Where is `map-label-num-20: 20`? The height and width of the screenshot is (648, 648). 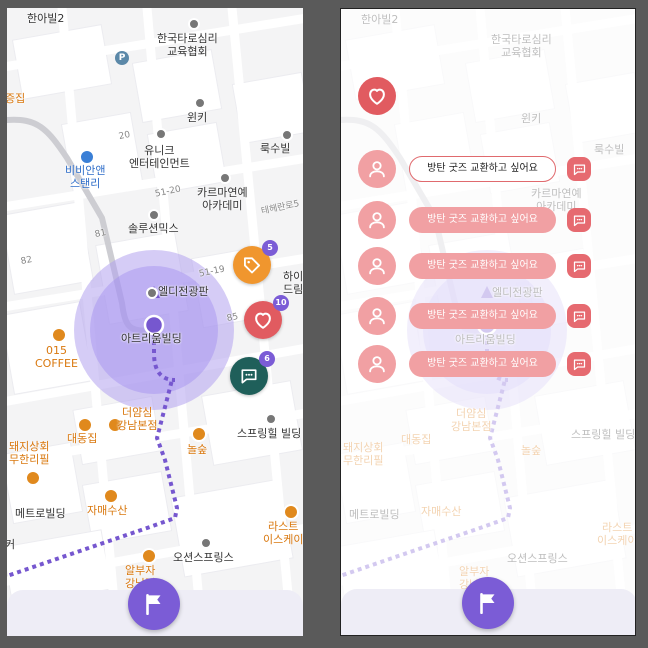
map-label-num-20: 20 is located at coordinates (124, 136).